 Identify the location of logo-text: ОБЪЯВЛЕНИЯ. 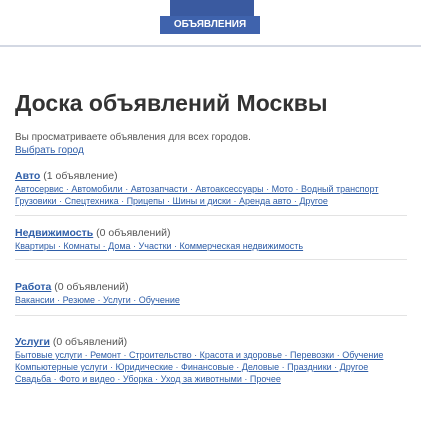
(210, 24).